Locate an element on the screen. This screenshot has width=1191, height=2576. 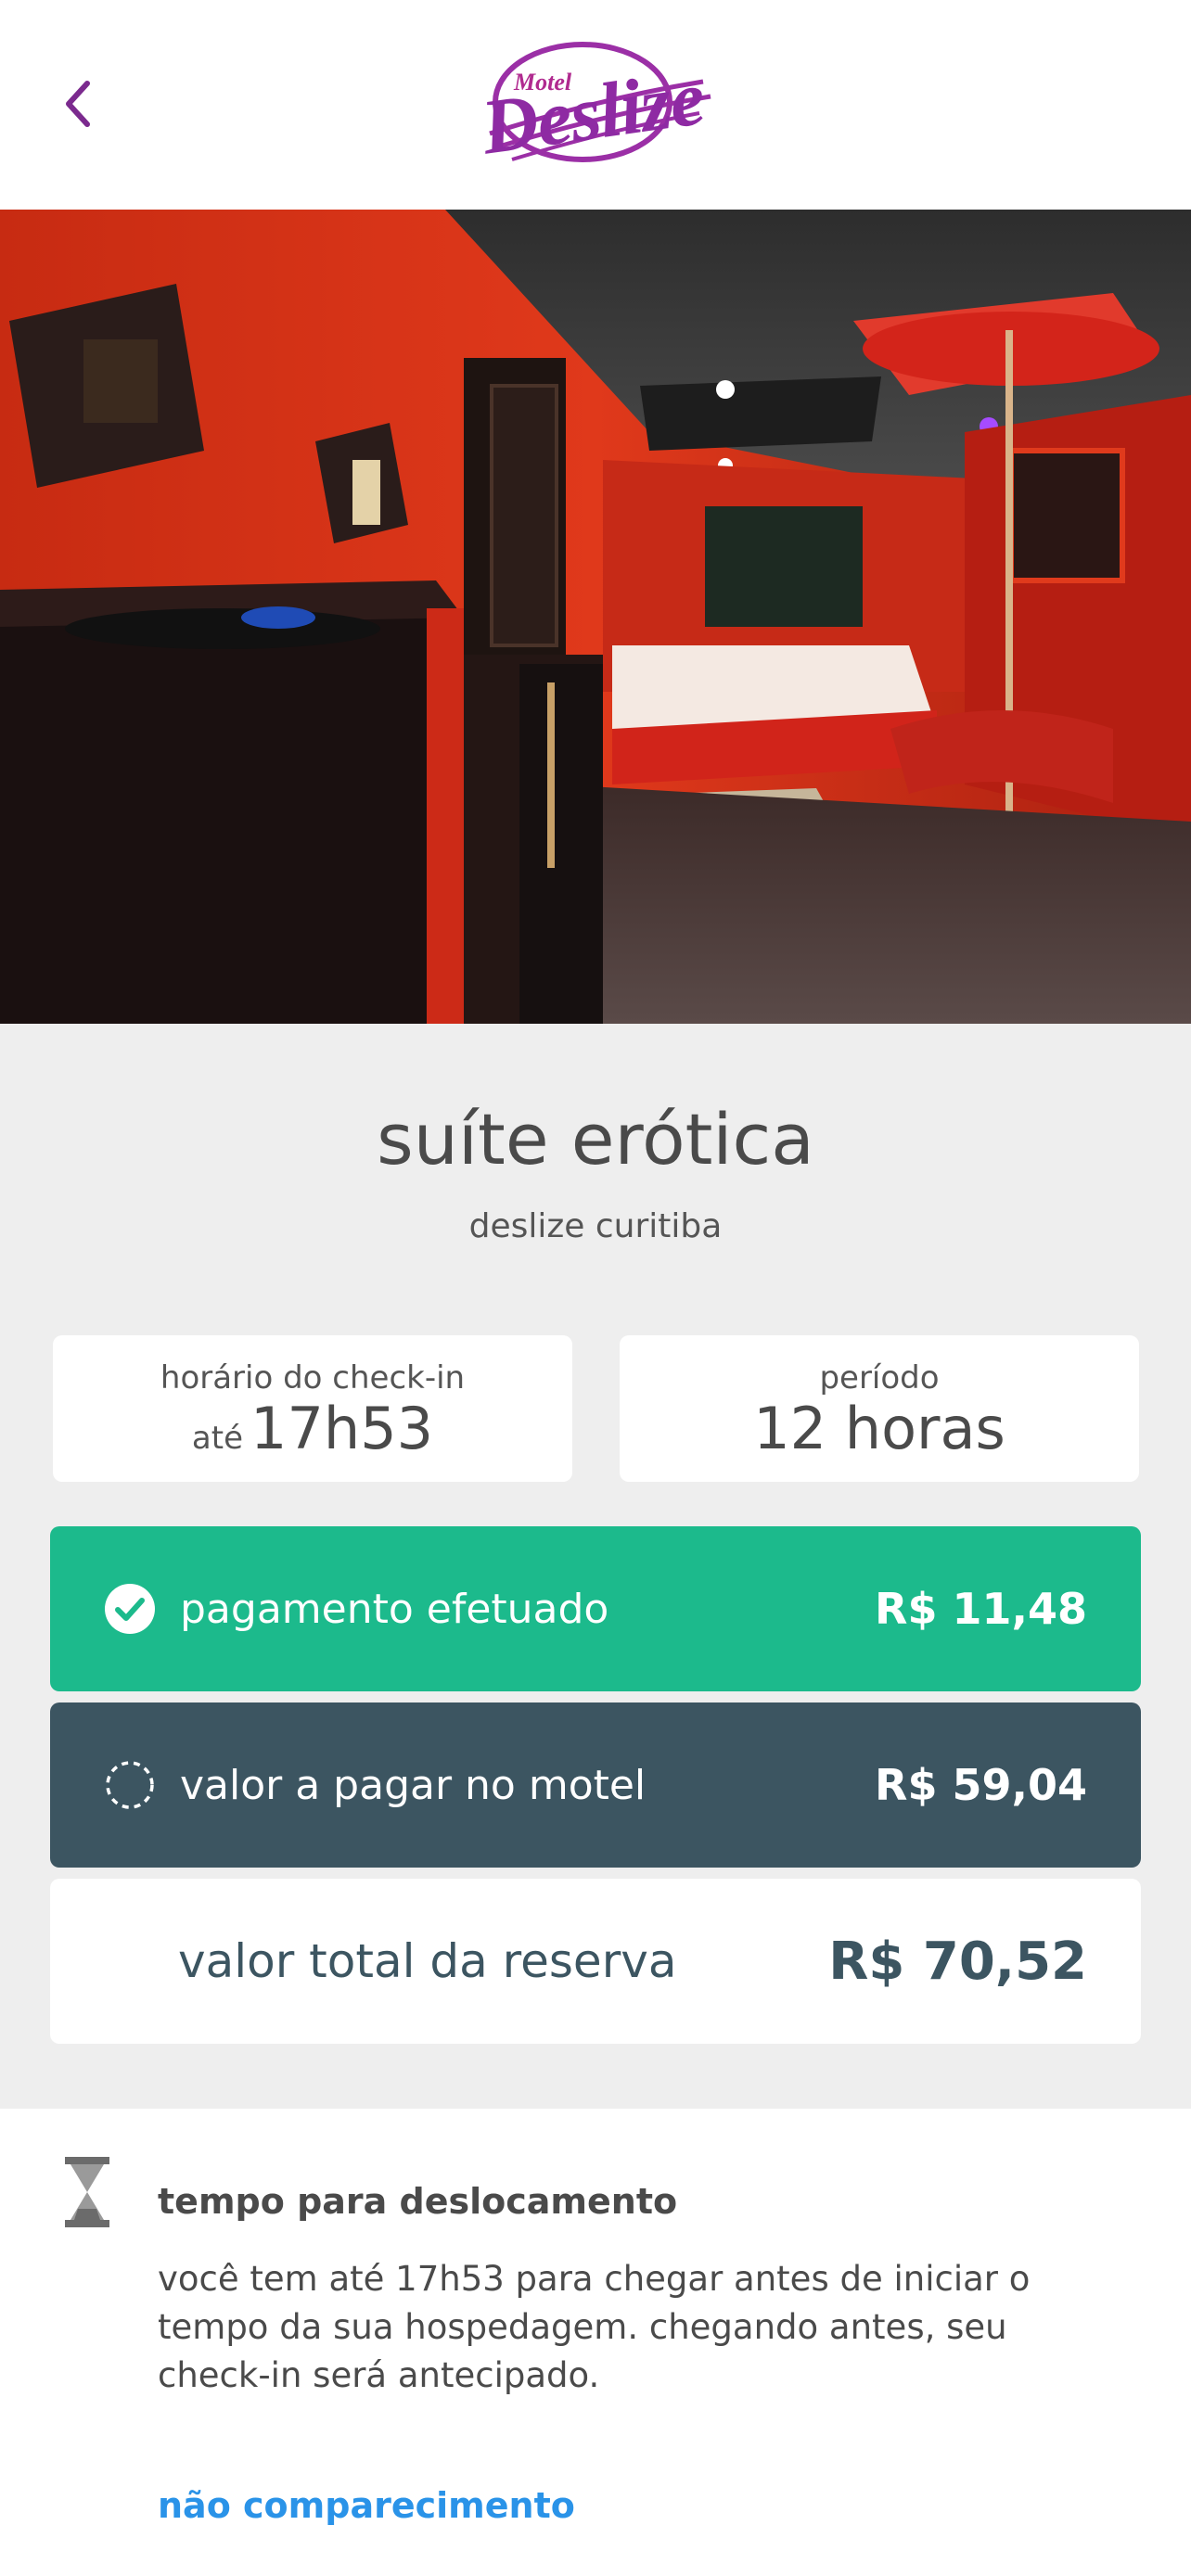
chevron-left-icon is located at coordinates (78, 104).